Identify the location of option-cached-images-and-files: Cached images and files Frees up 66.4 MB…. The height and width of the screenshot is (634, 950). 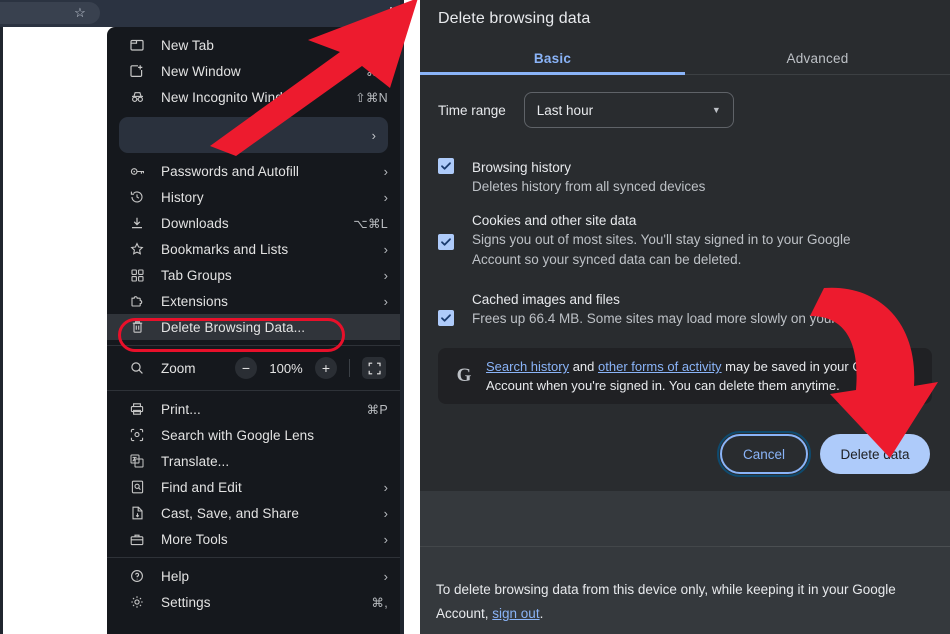
(685, 309).